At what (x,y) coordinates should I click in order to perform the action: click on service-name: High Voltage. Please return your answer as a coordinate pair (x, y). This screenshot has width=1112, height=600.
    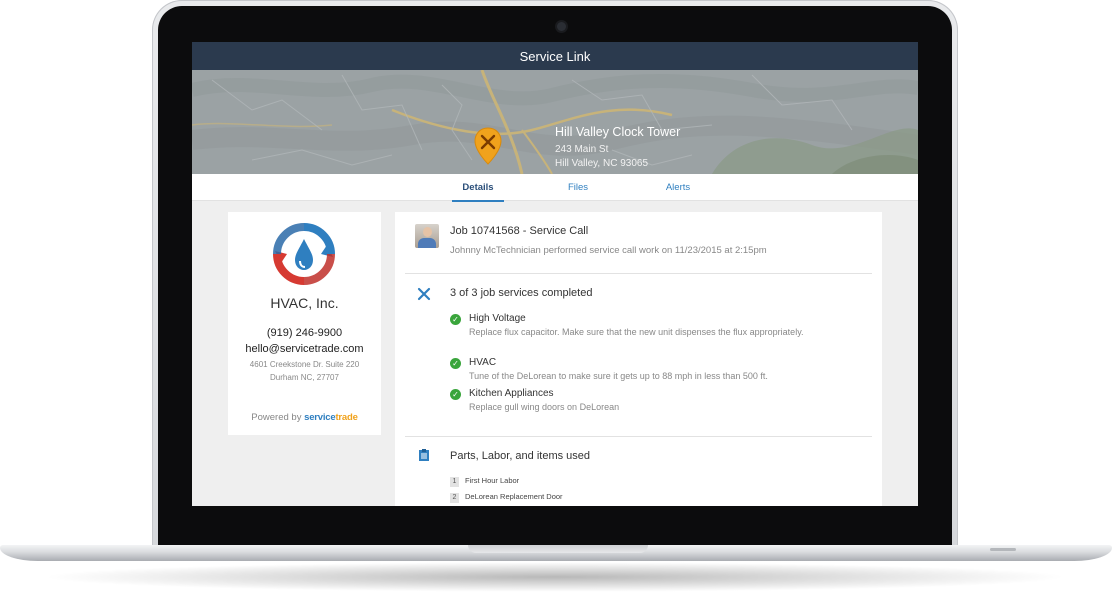
    Looking at the image, I should click on (497, 318).